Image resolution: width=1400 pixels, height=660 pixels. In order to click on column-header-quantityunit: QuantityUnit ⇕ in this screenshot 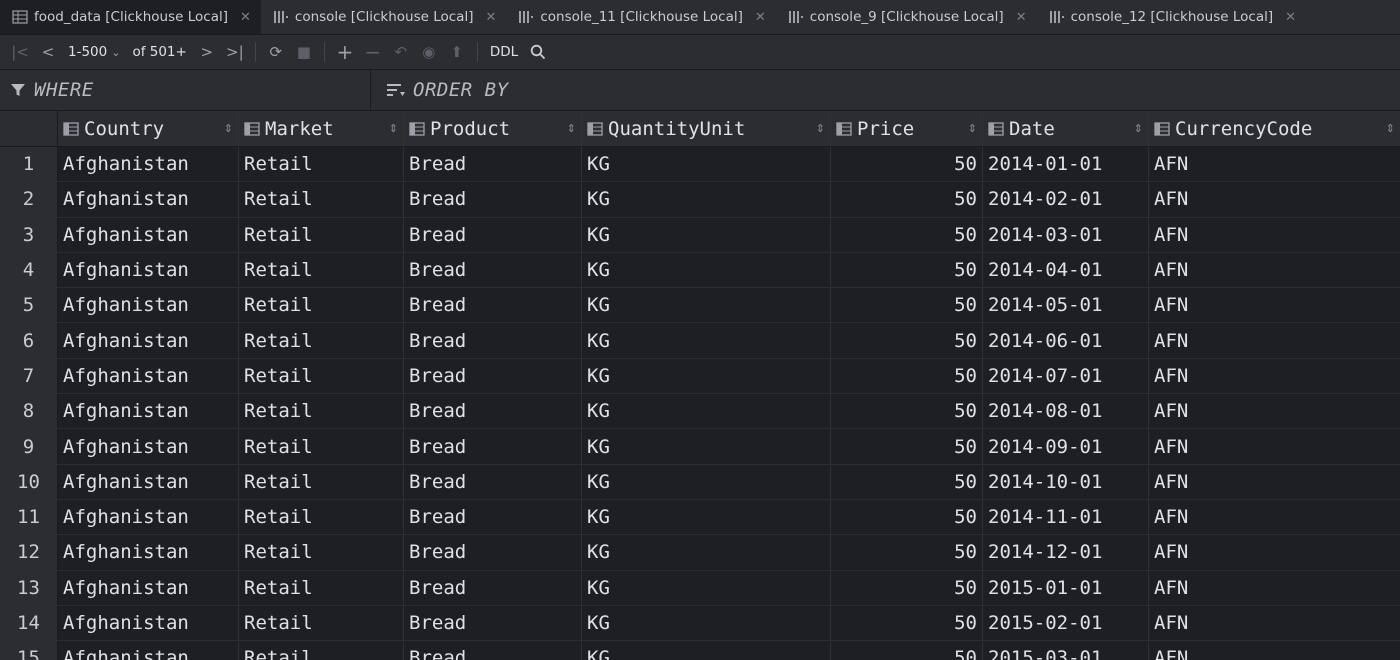, I will do `click(706, 128)`.